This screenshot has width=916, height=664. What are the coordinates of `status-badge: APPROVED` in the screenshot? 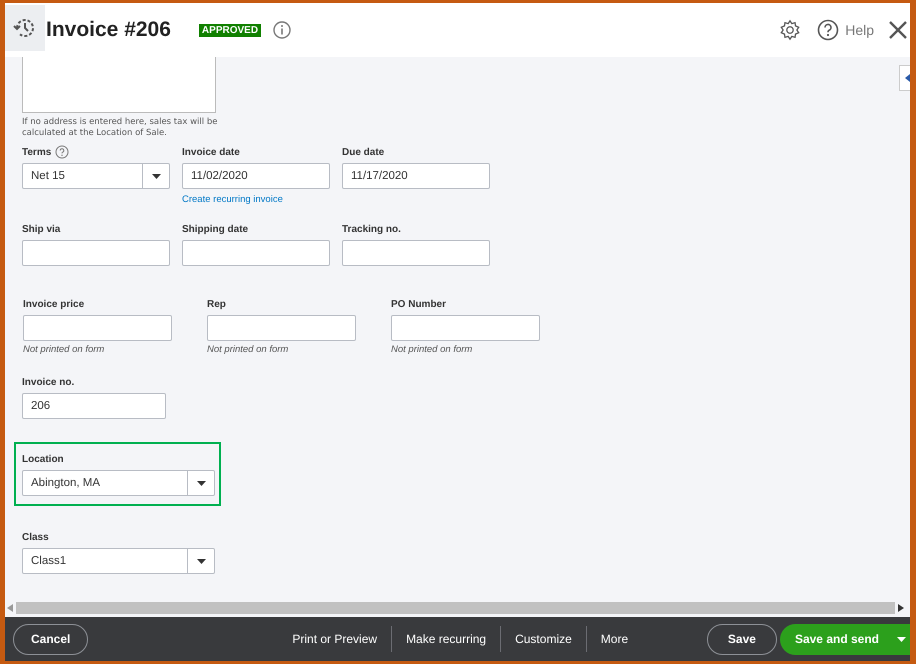 It's located at (230, 30).